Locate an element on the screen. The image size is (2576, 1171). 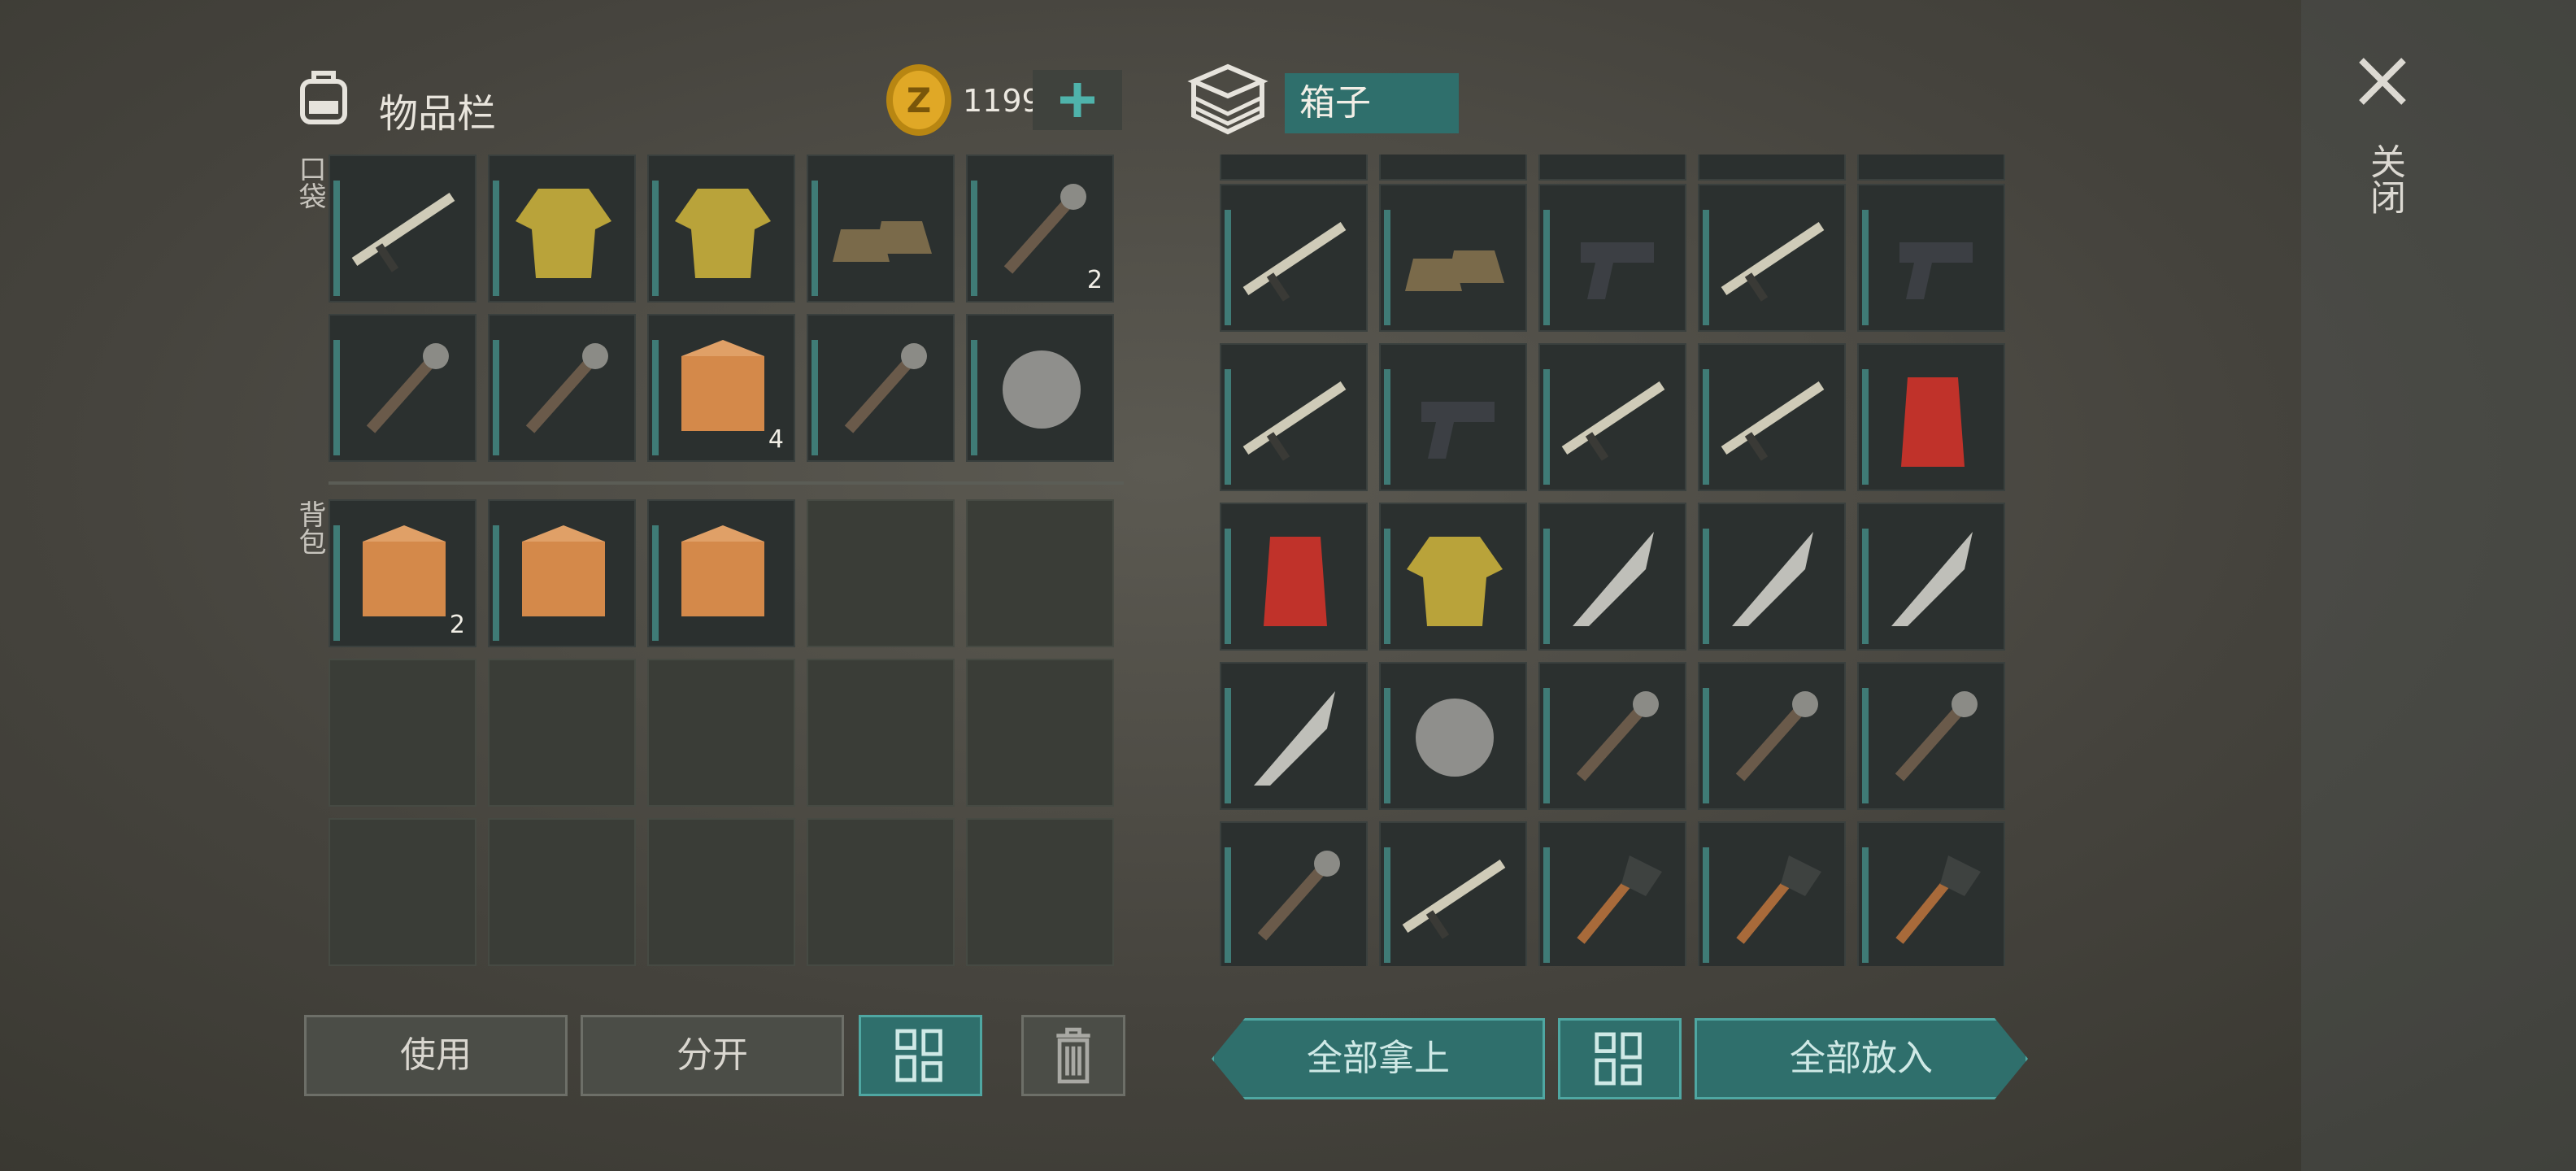
use-button: 使用 is located at coordinates (436, 1055).